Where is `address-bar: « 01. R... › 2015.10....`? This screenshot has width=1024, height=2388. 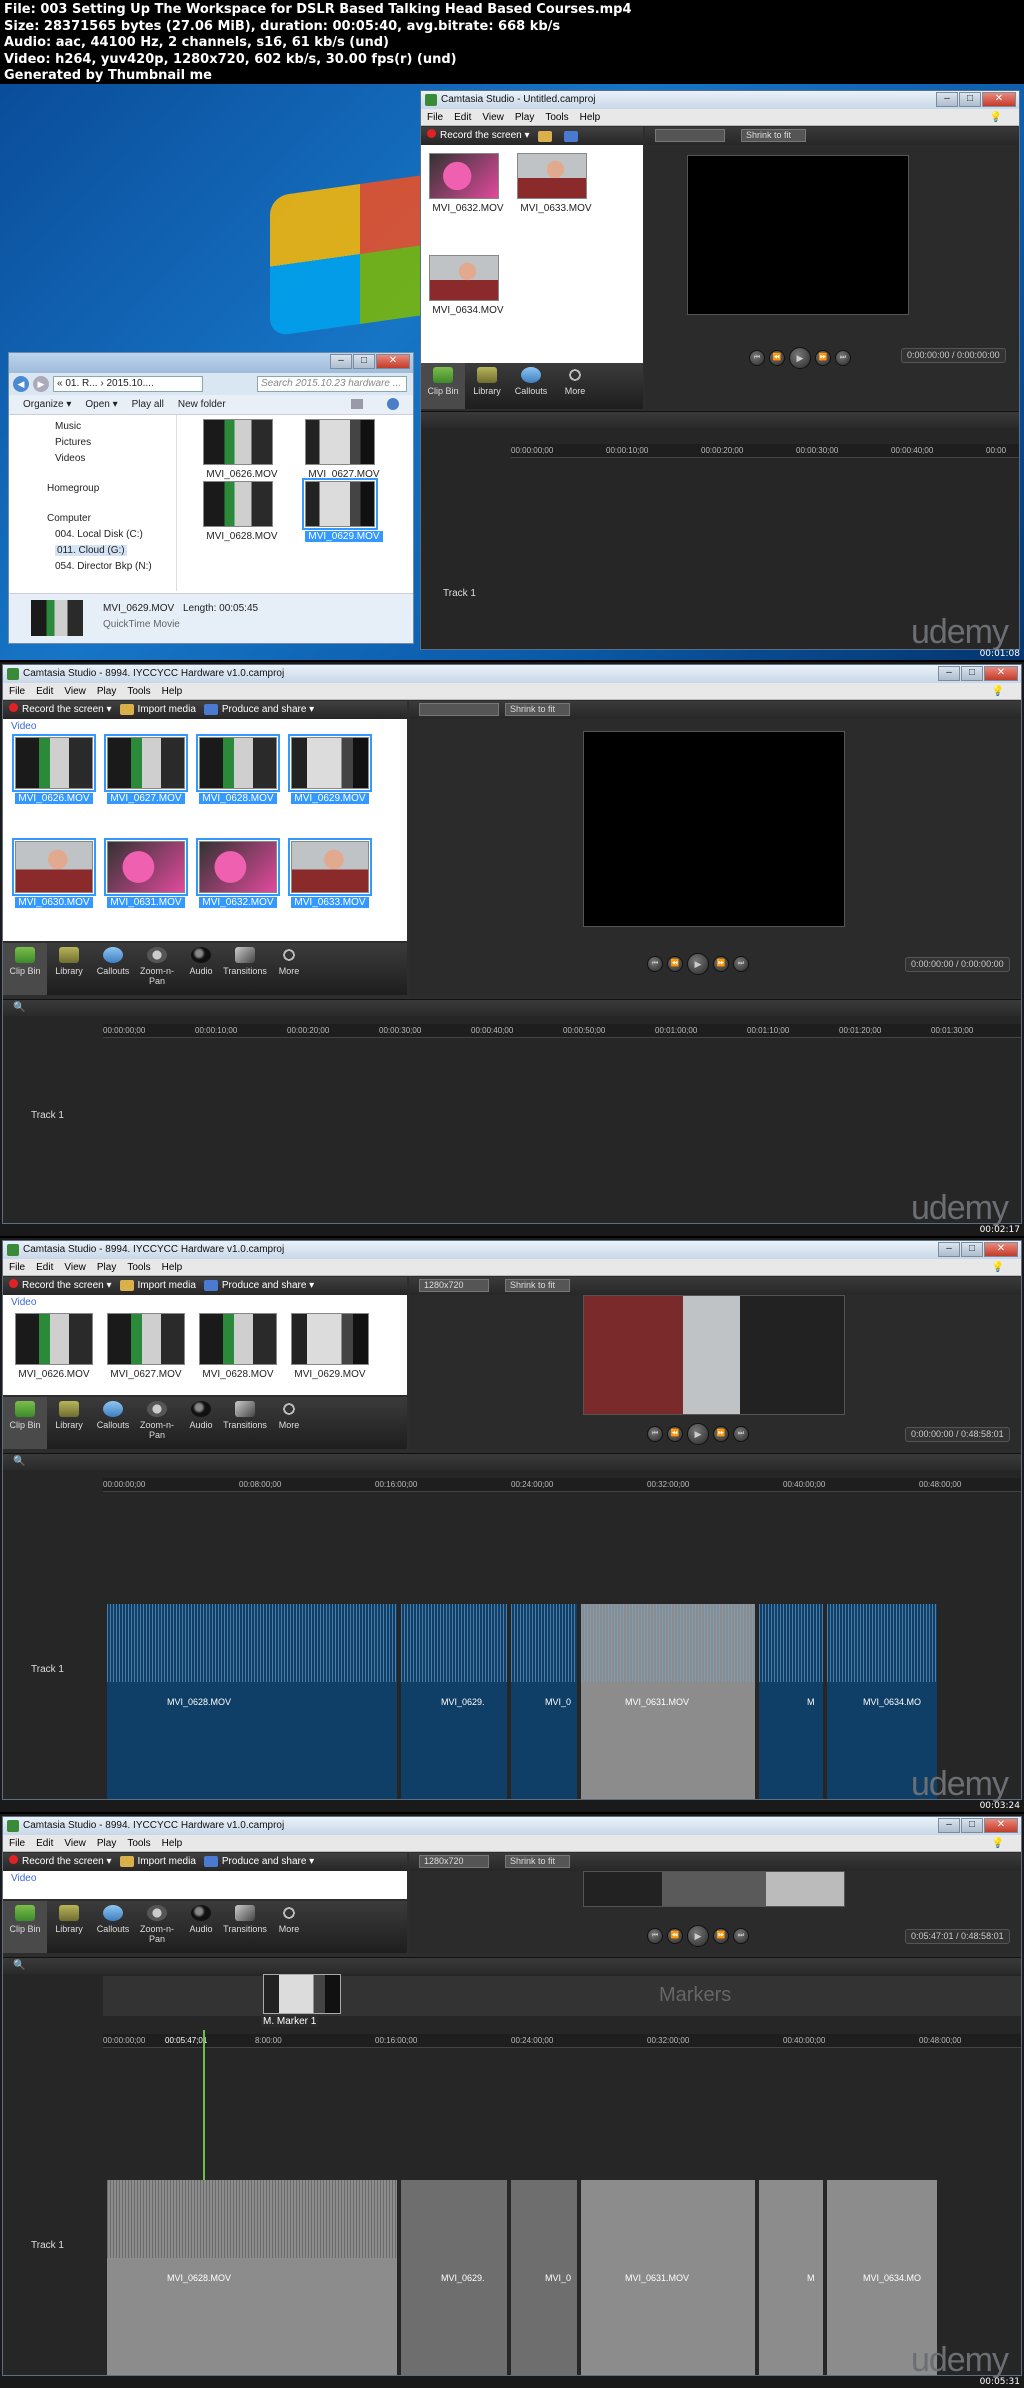
address-bar: « 01. R... › 2015.10.... is located at coordinates (128, 384).